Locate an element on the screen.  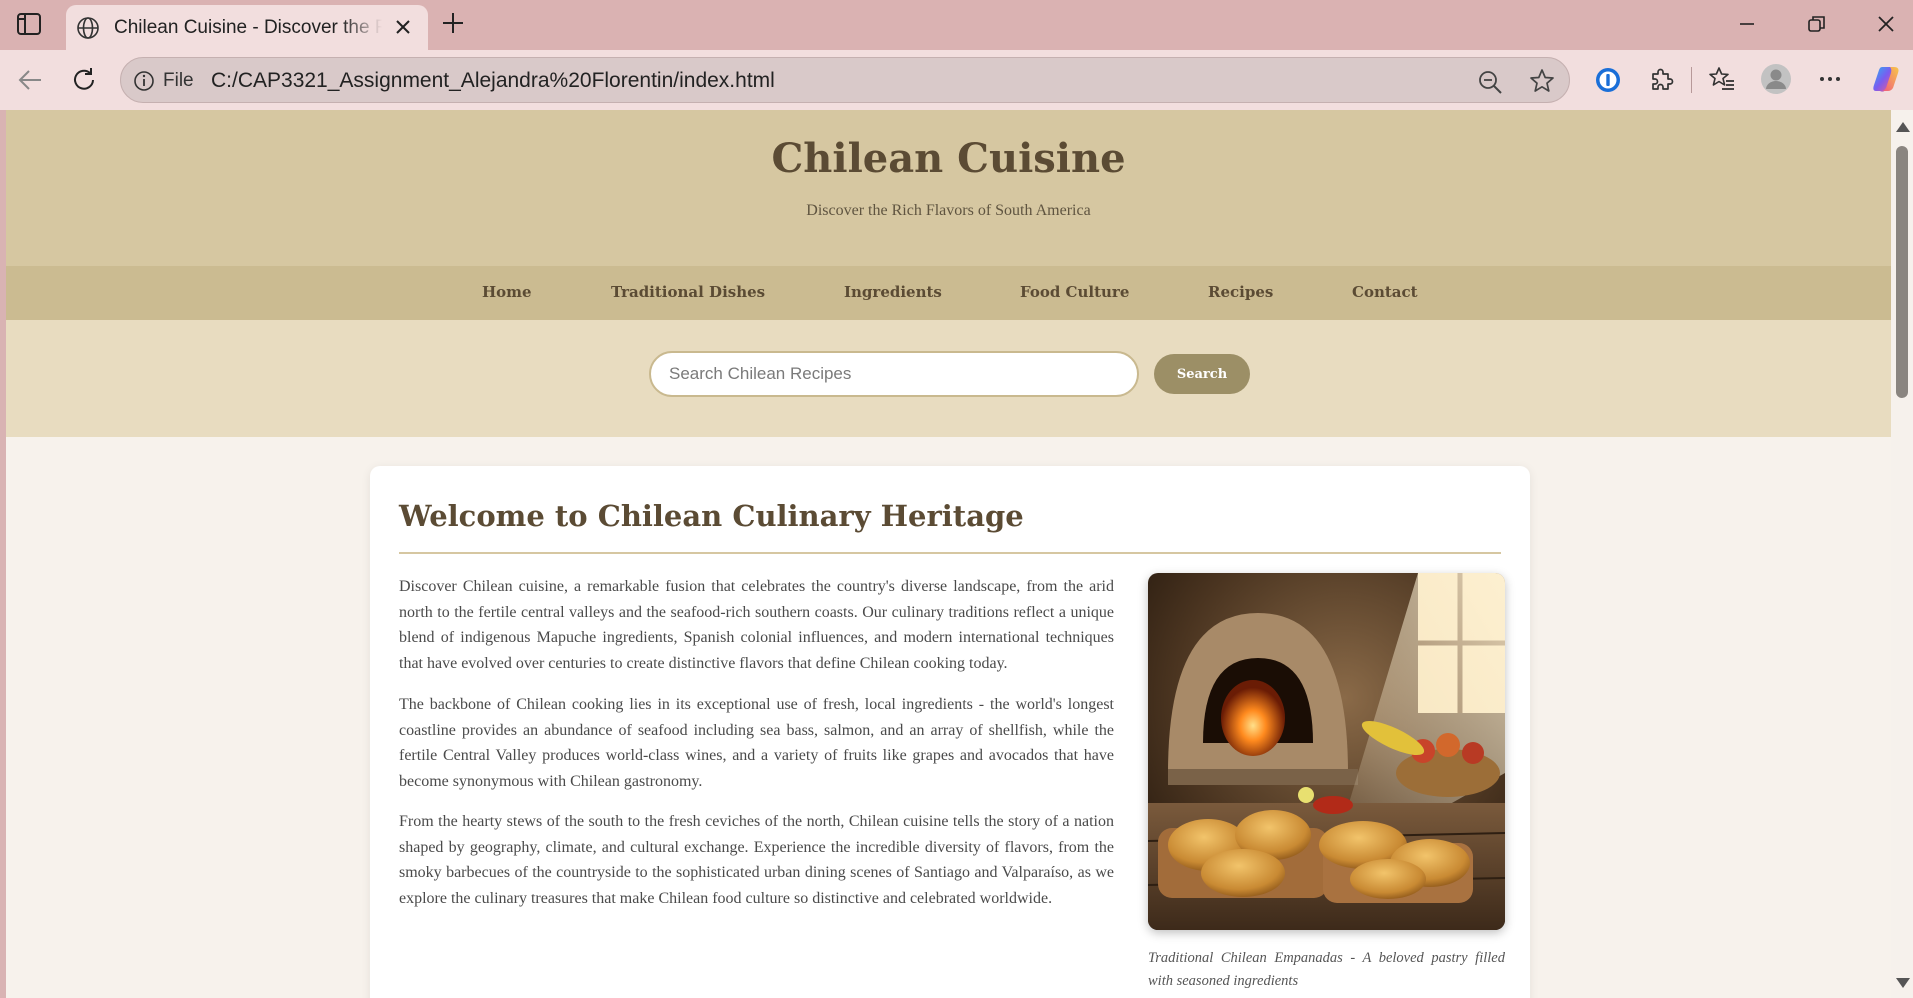
restore-icon is located at coordinates (1816, 24).